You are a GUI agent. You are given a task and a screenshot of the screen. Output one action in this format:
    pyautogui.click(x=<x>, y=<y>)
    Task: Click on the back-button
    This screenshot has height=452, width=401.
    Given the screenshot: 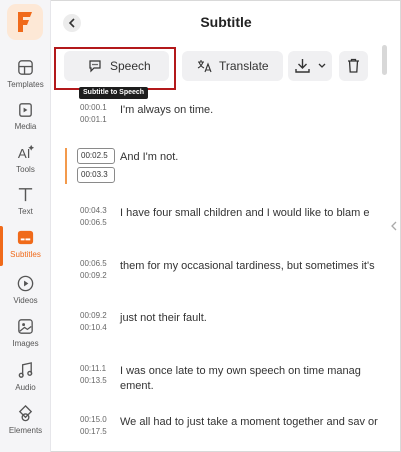 What is the action you would take?
    pyautogui.click(x=72, y=23)
    